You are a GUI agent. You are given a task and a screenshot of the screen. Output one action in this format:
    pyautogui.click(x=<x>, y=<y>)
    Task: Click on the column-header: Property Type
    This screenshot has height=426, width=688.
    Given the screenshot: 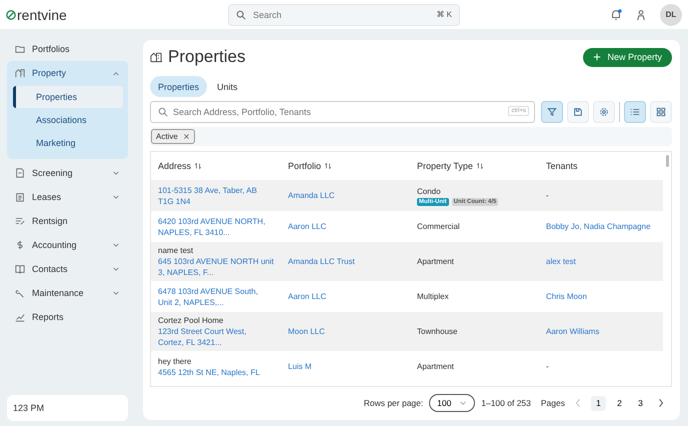 What is the action you would take?
    pyautogui.click(x=481, y=166)
    